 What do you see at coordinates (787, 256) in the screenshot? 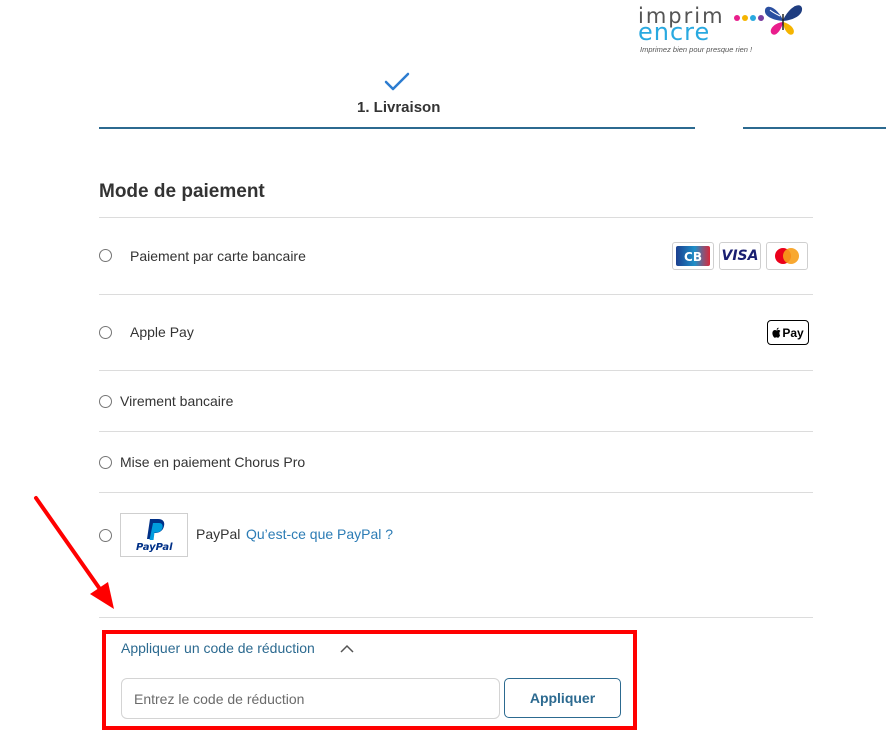
I see `mastercard-icon` at bounding box center [787, 256].